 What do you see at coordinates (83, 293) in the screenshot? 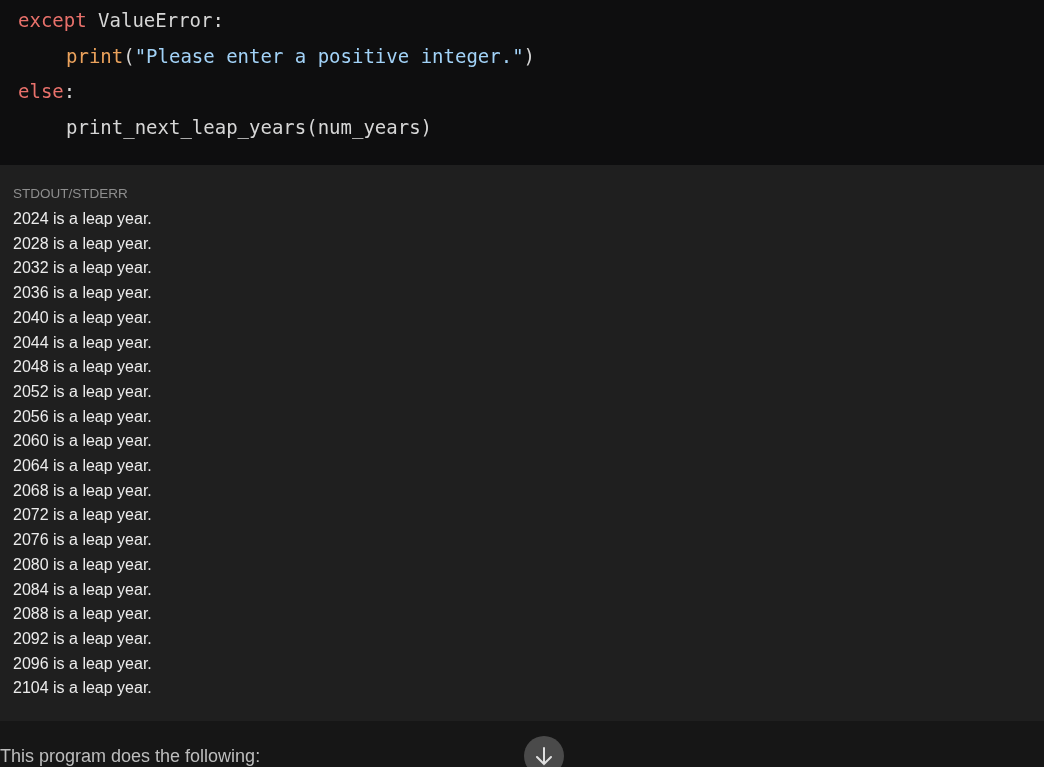
I see `output-line: 2036 is a leap year.` at bounding box center [83, 293].